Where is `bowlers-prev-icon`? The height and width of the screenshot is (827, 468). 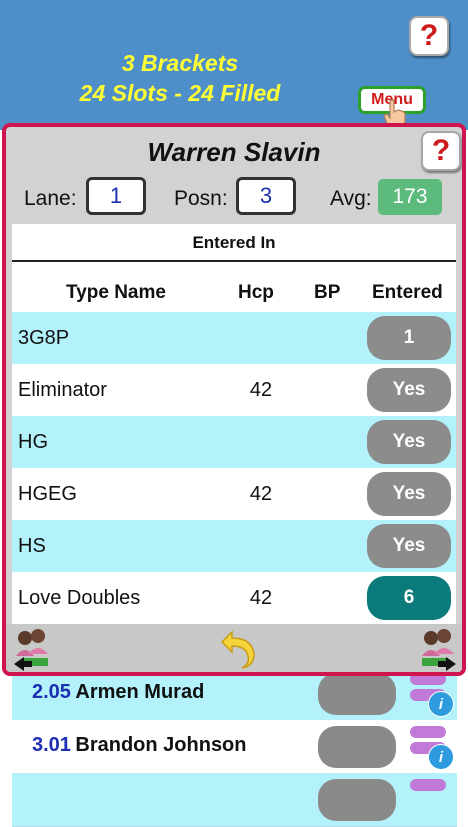 bowlers-prev-icon is located at coordinates (34, 649).